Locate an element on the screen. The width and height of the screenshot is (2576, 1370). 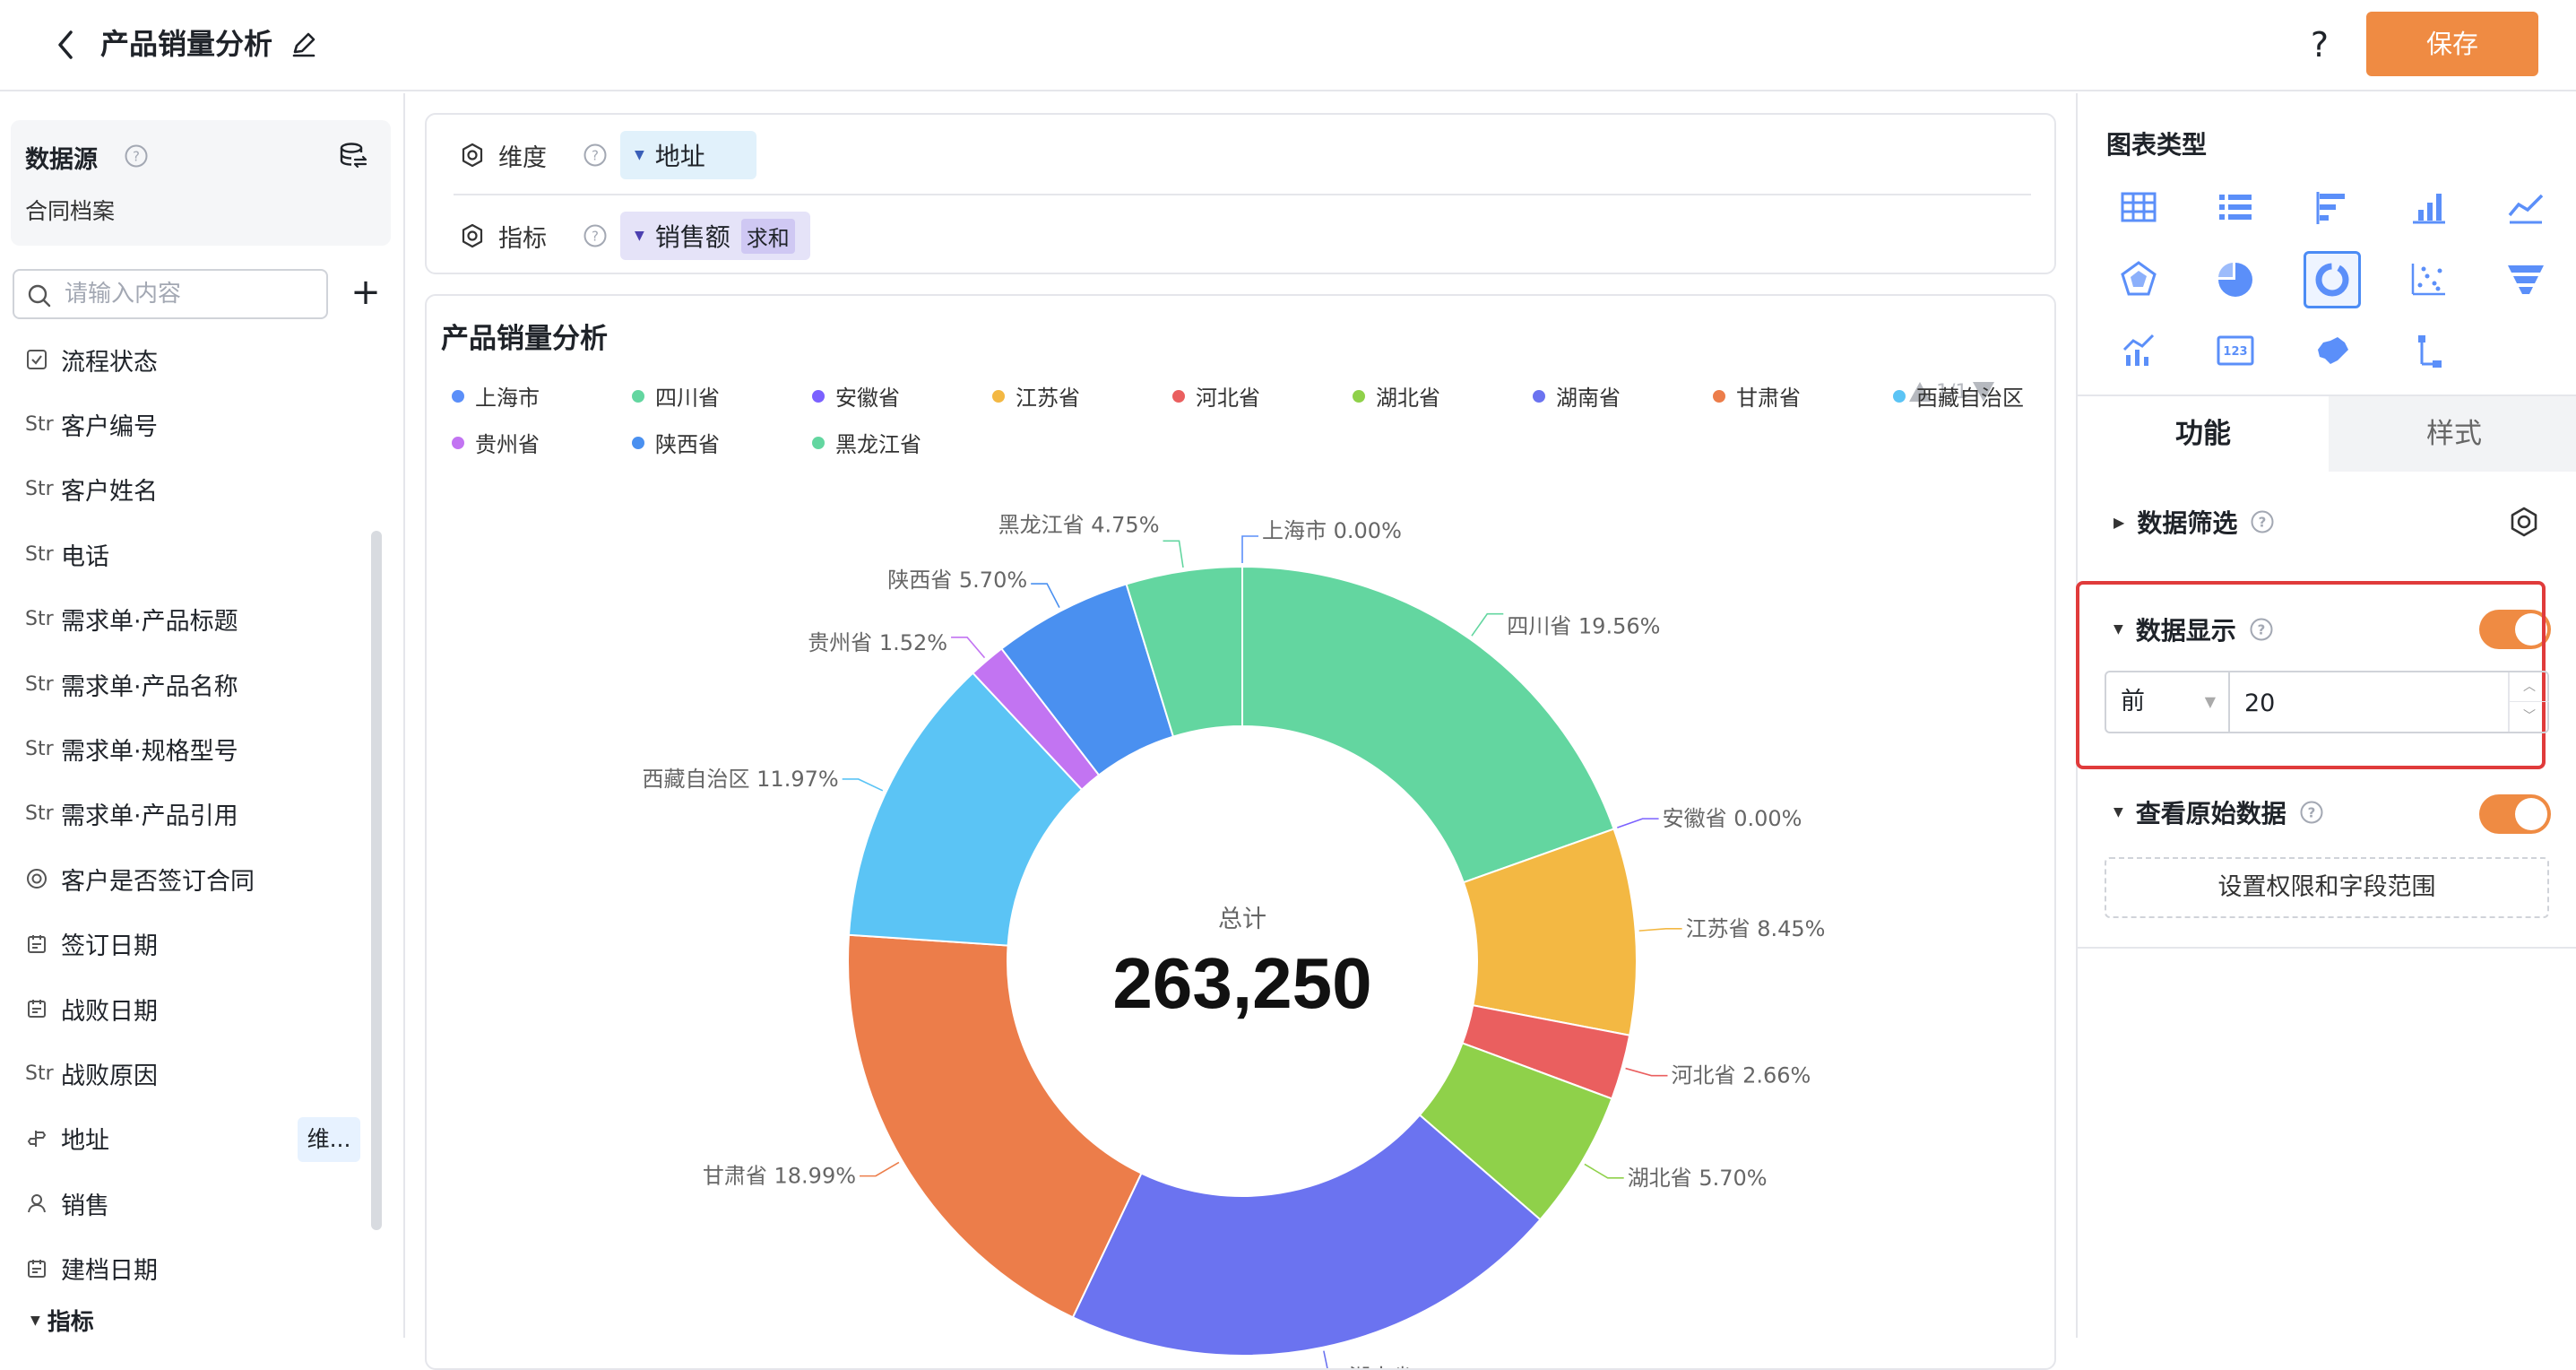
field-item: 销售 is located at coordinates (195, 1203).